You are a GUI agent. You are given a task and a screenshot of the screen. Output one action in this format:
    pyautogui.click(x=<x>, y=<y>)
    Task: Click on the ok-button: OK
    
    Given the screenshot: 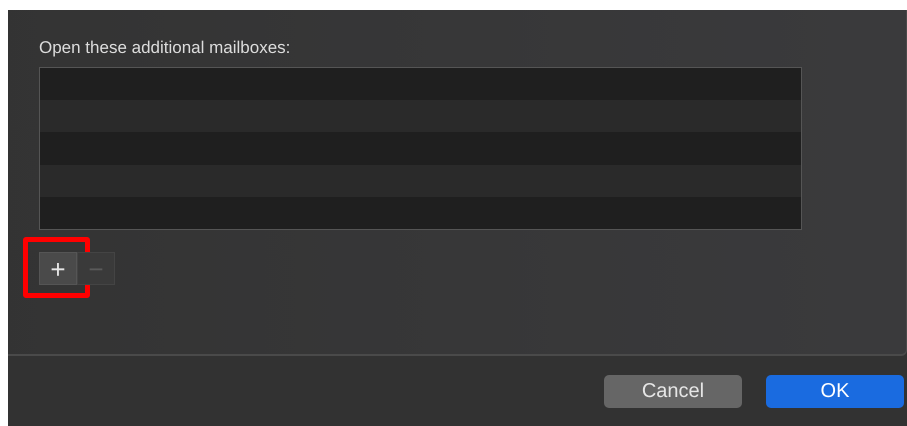 What is the action you would take?
    pyautogui.click(x=835, y=391)
    